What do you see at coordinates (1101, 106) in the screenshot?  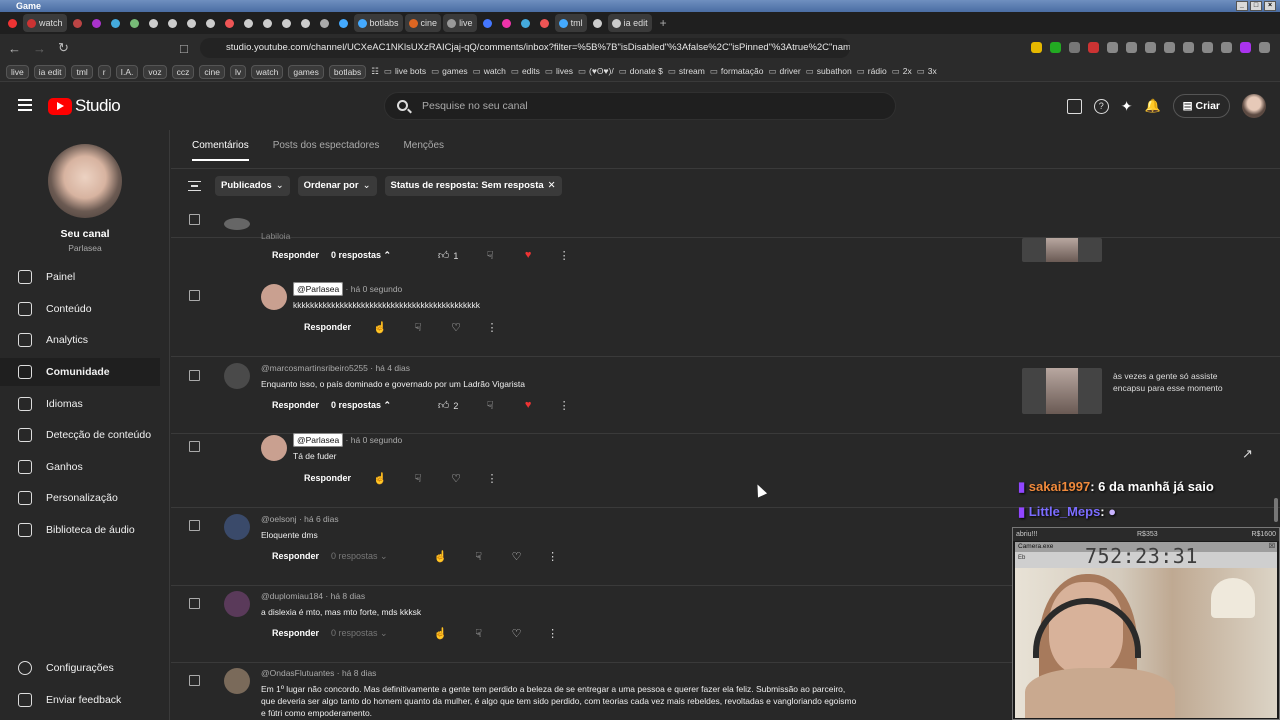 I see `help-icon: ?` at bounding box center [1101, 106].